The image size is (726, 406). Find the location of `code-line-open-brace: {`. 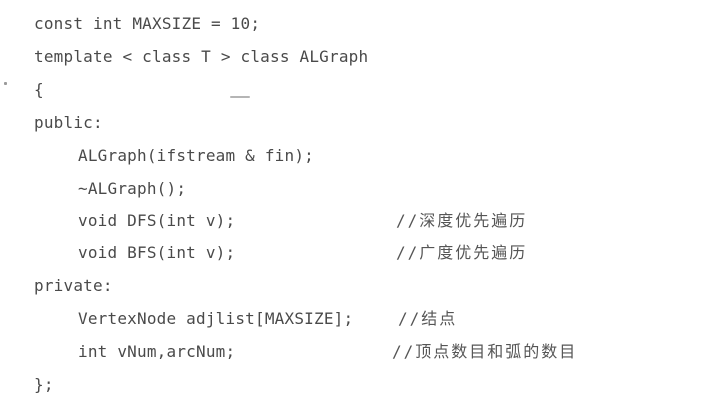

code-line-open-brace: { is located at coordinates (39, 89).